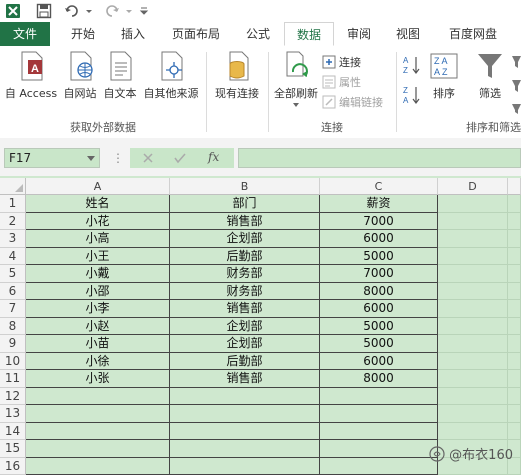 Image resolution: width=521 pixels, height=475 pixels. I want to click on table-cell: 姓名, so click(98, 204).